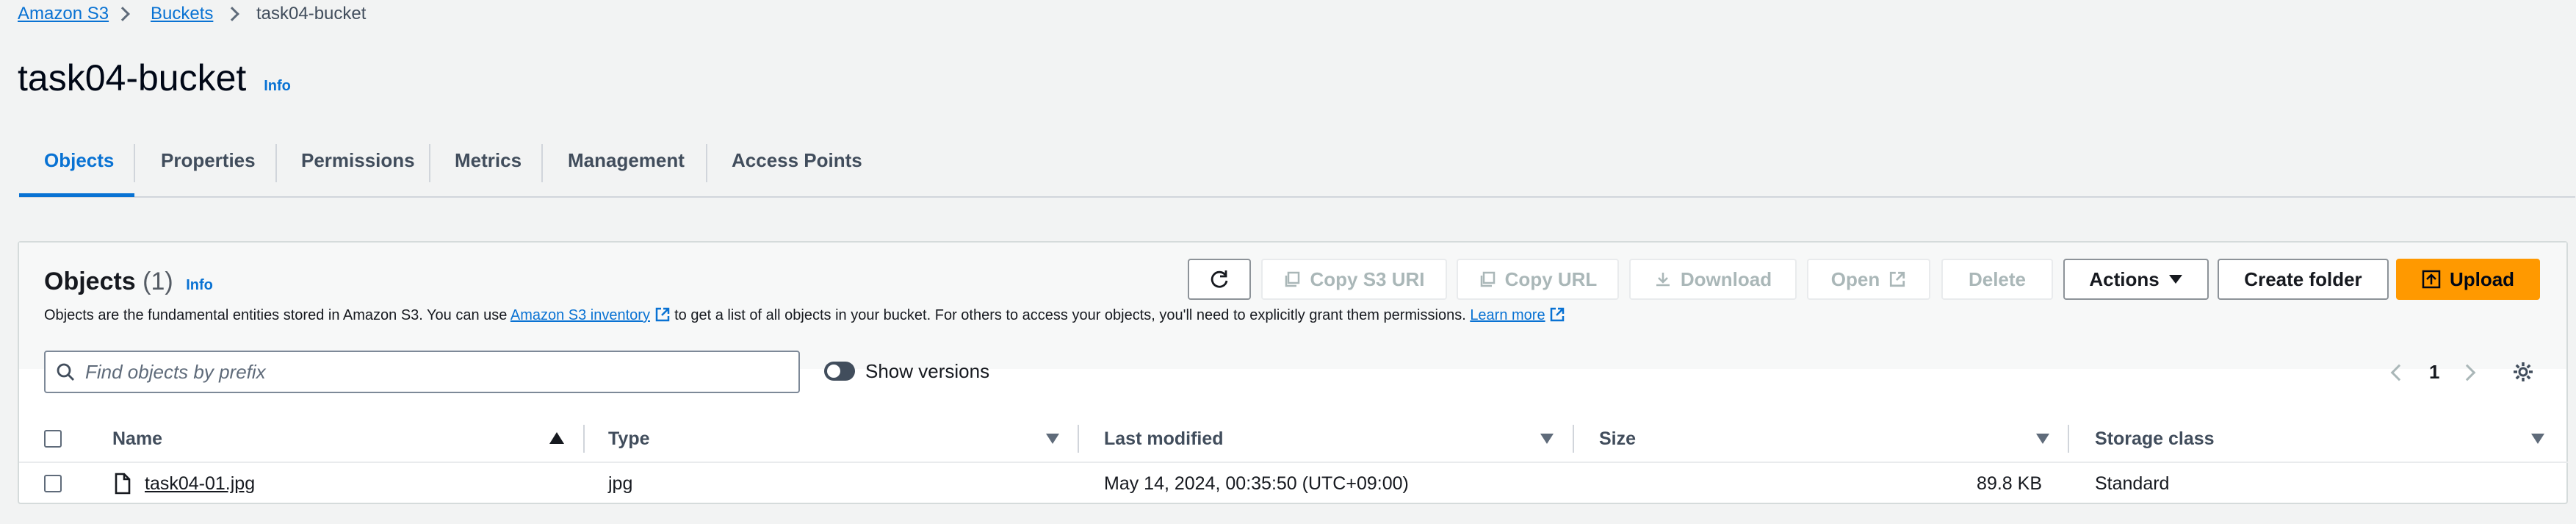 Image resolution: width=2576 pixels, height=524 pixels. Describe the element at coordinates (1293, 462) in the screenshot. I see `table-header-divider` at that location.